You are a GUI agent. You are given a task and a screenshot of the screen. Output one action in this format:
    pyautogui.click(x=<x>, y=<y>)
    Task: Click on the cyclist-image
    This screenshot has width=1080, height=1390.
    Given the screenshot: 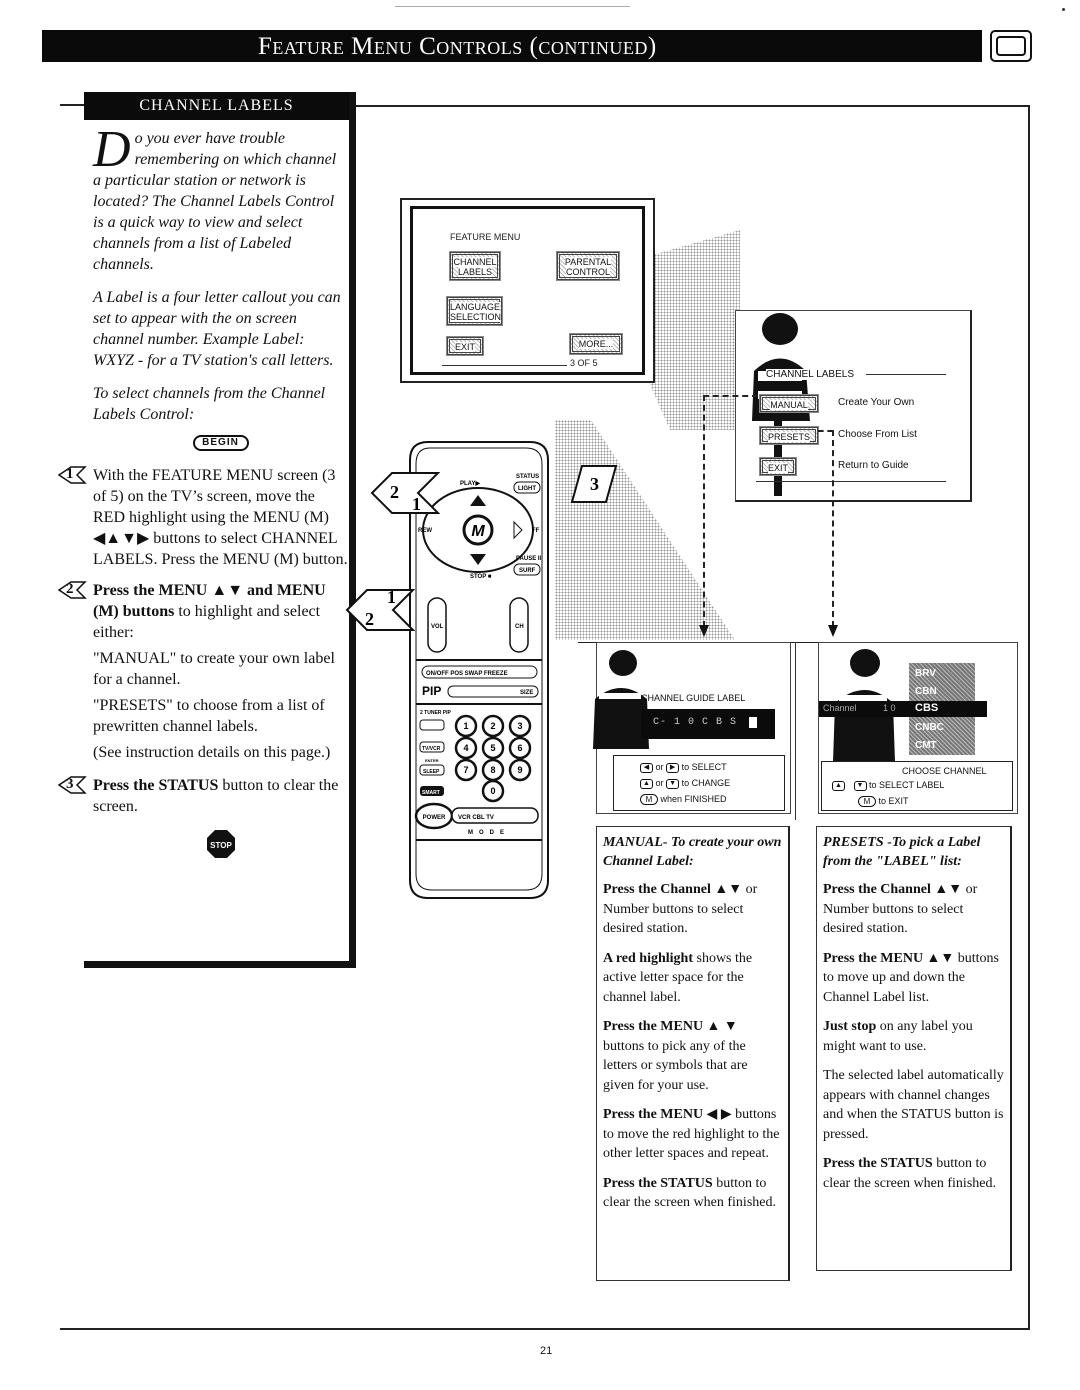 What is the action you would take?
    pyautogui.click(x=621, y=699)
    